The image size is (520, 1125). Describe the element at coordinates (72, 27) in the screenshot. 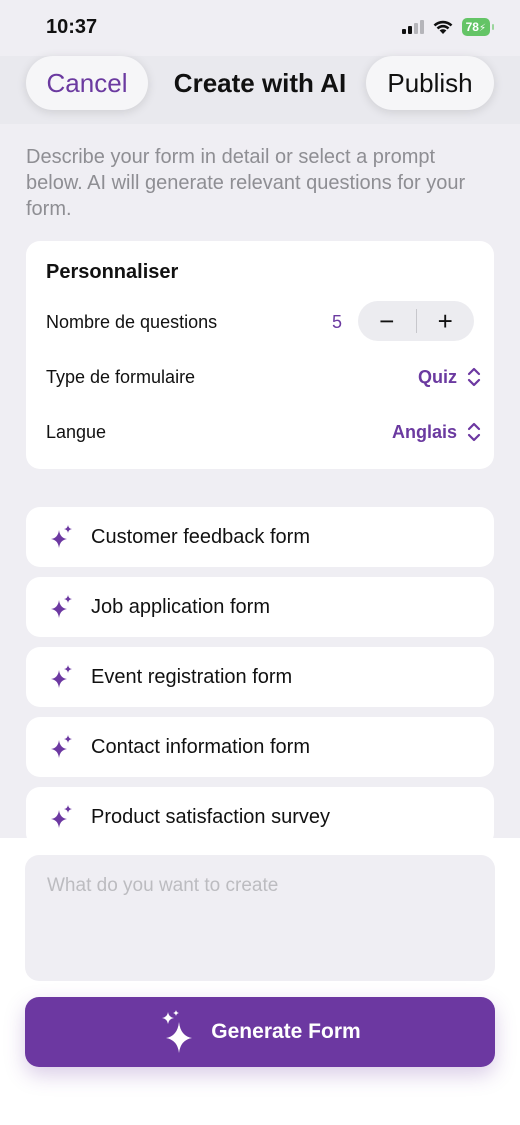

I see `status-time: 10:37` at that location.